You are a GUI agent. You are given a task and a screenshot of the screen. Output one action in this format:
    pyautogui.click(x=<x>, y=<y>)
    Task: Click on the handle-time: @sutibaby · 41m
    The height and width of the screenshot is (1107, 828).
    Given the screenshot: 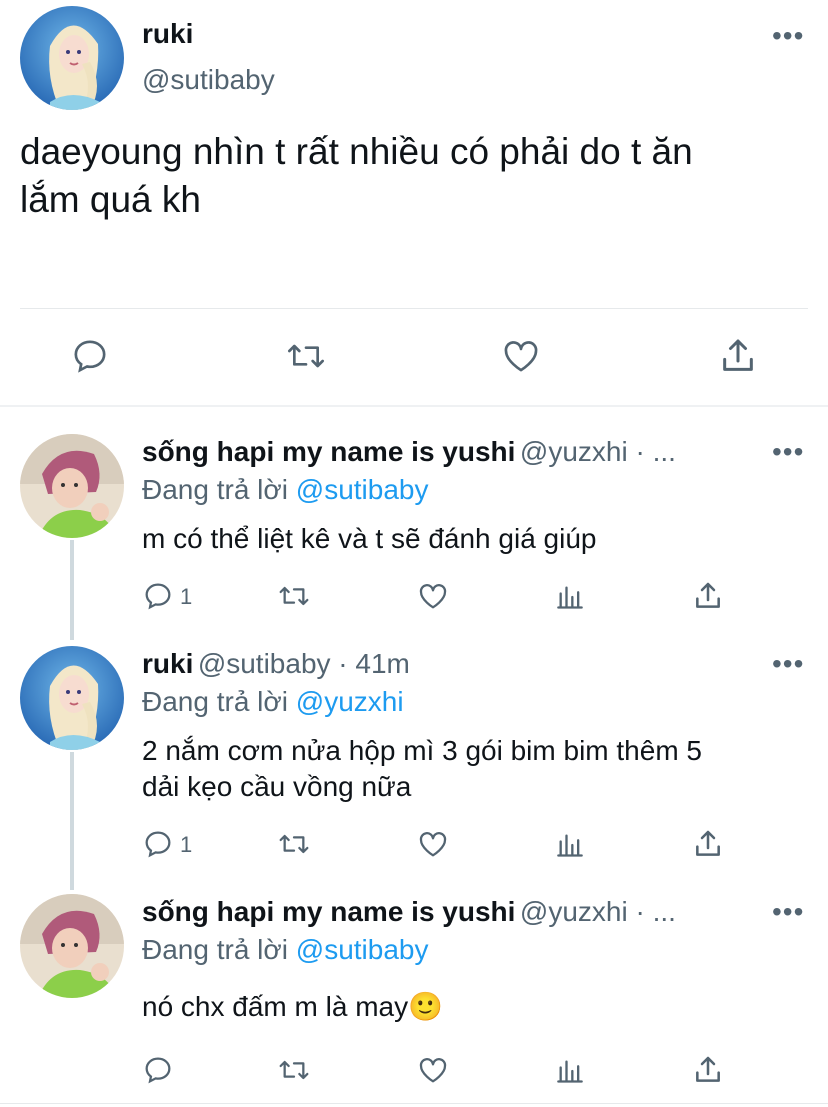 What is the action you would take?
    pyautogui.click(x=304, y=663)
    